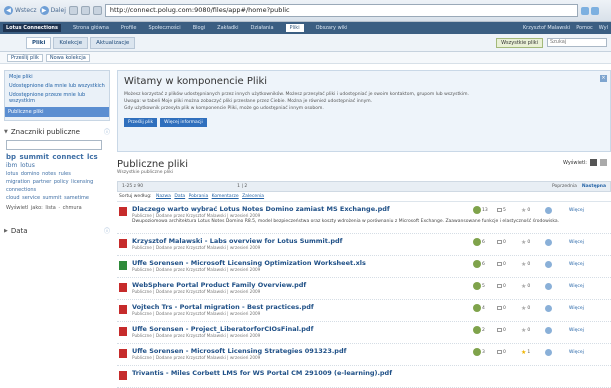 Image resolution: width=611 pixels, height=388 pixels. I want to click on welcome-upload-button: Prześlij plik, so click(141, 122).